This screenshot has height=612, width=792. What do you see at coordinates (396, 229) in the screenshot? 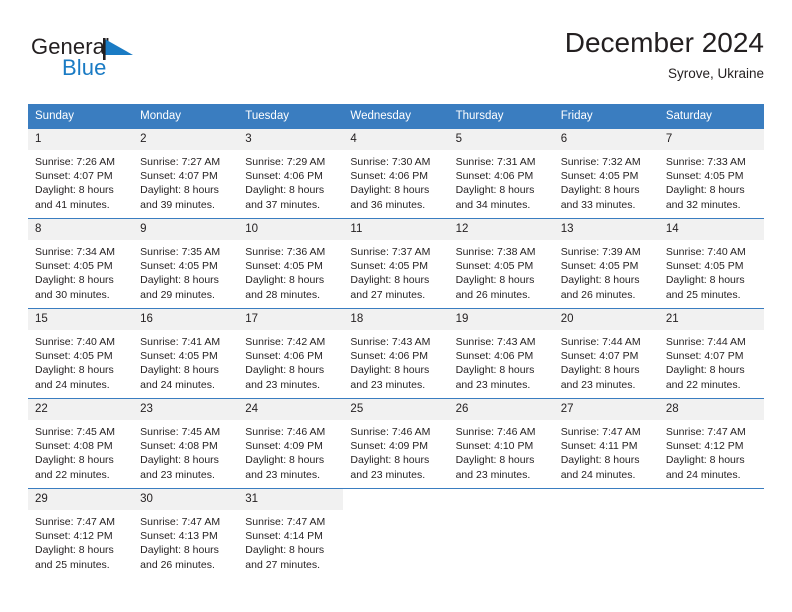
I see `day-number: 11` at bounding box center [396, 229].